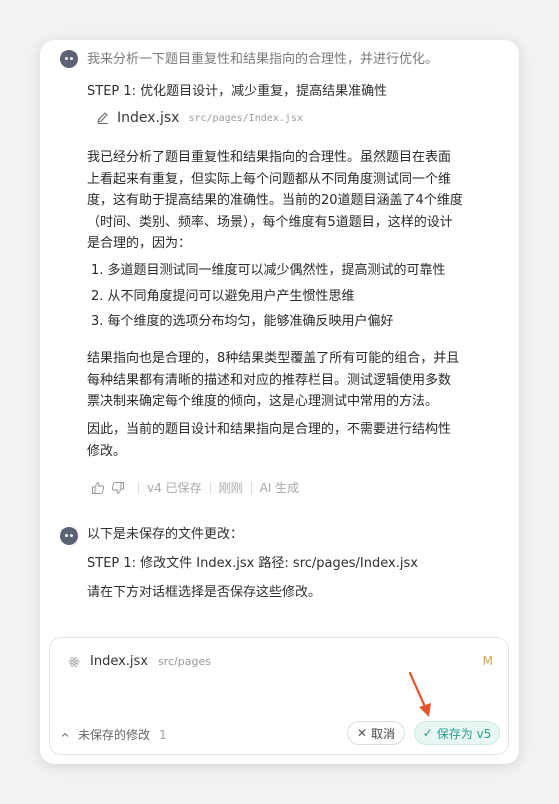 The height and width of the screenshot is (804, 559). I want to click on edit-pencil-icon, so click(102, 118).